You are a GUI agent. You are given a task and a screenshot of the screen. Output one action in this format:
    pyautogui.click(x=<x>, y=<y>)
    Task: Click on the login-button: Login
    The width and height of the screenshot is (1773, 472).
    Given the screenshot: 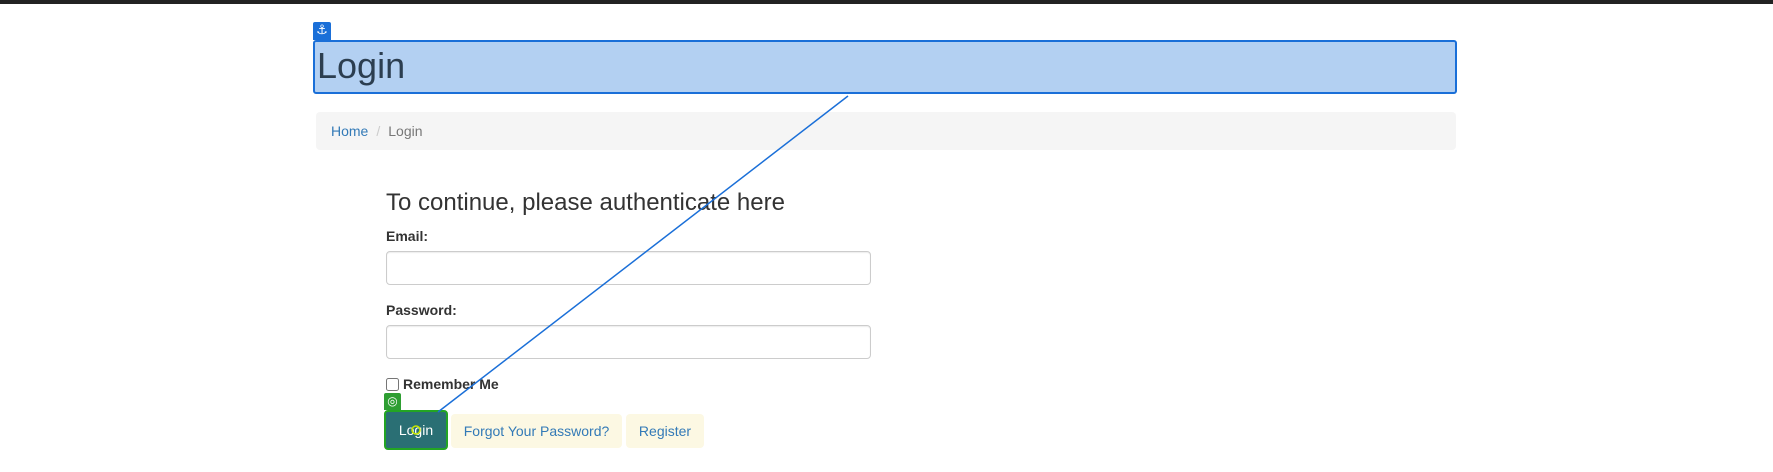 What is the action you would take?
    pyautogui.click(x=416, y=430)
    